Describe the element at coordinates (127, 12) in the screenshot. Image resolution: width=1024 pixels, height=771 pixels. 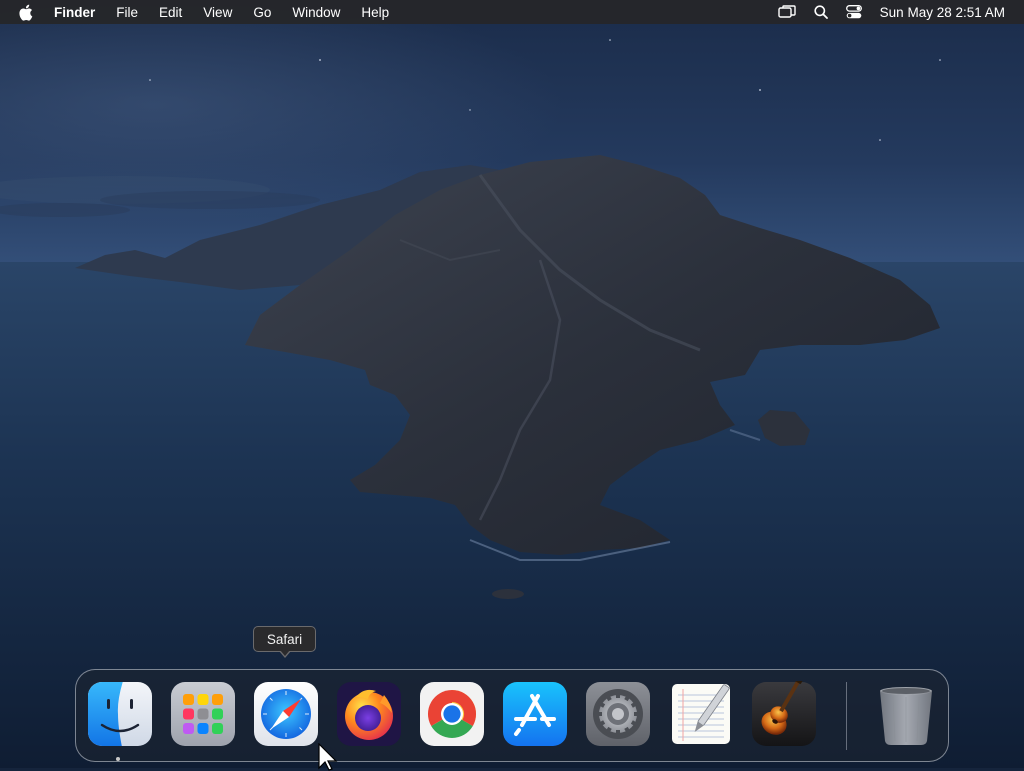
I see `menu-file: File` at that location.